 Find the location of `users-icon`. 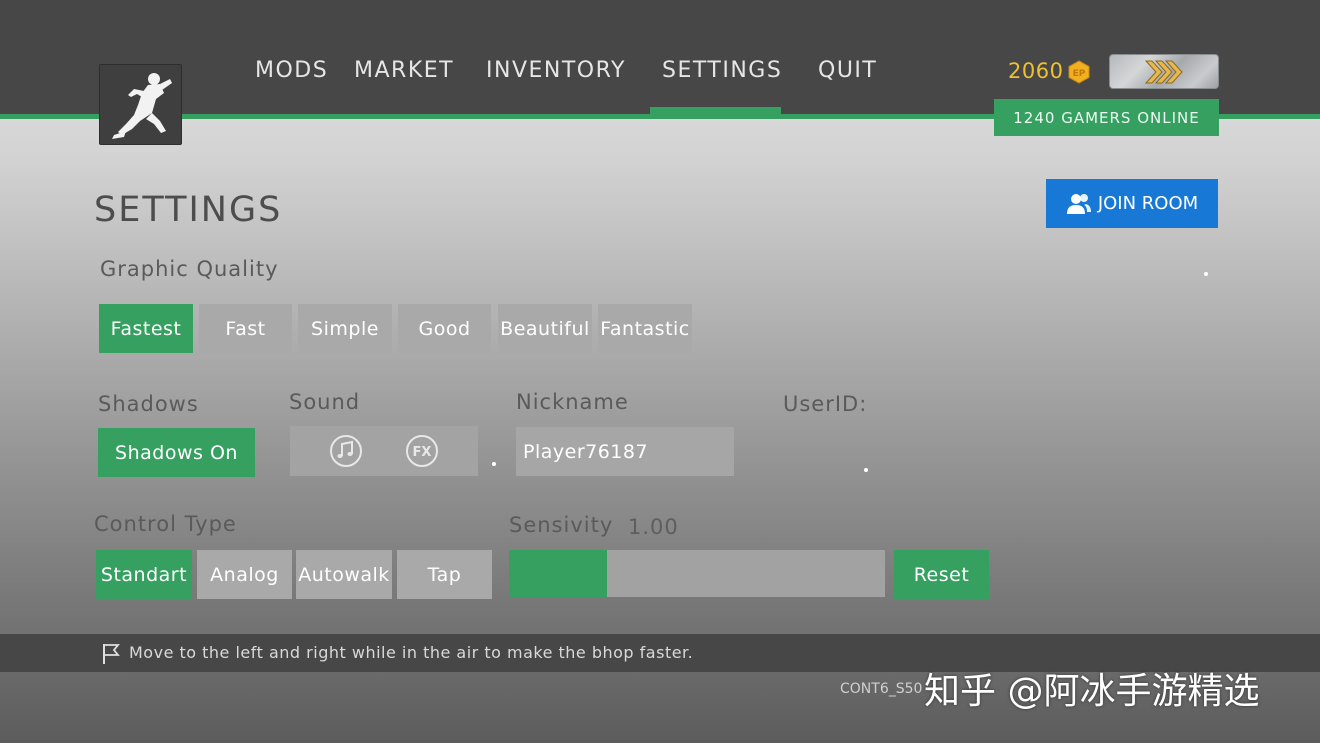

users-icon is located at coordinates (1078, 203).